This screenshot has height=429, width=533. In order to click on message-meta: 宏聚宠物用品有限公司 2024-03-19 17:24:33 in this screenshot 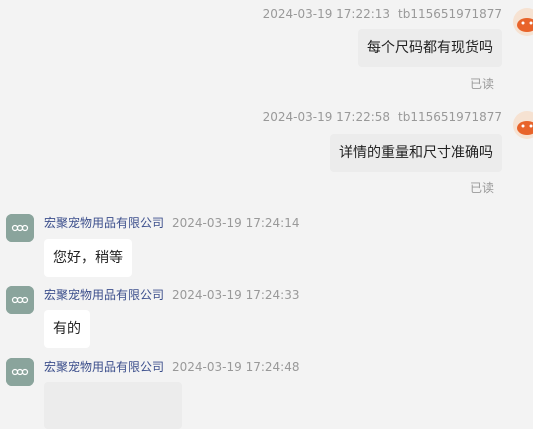, I will do `click(171, 294)`.